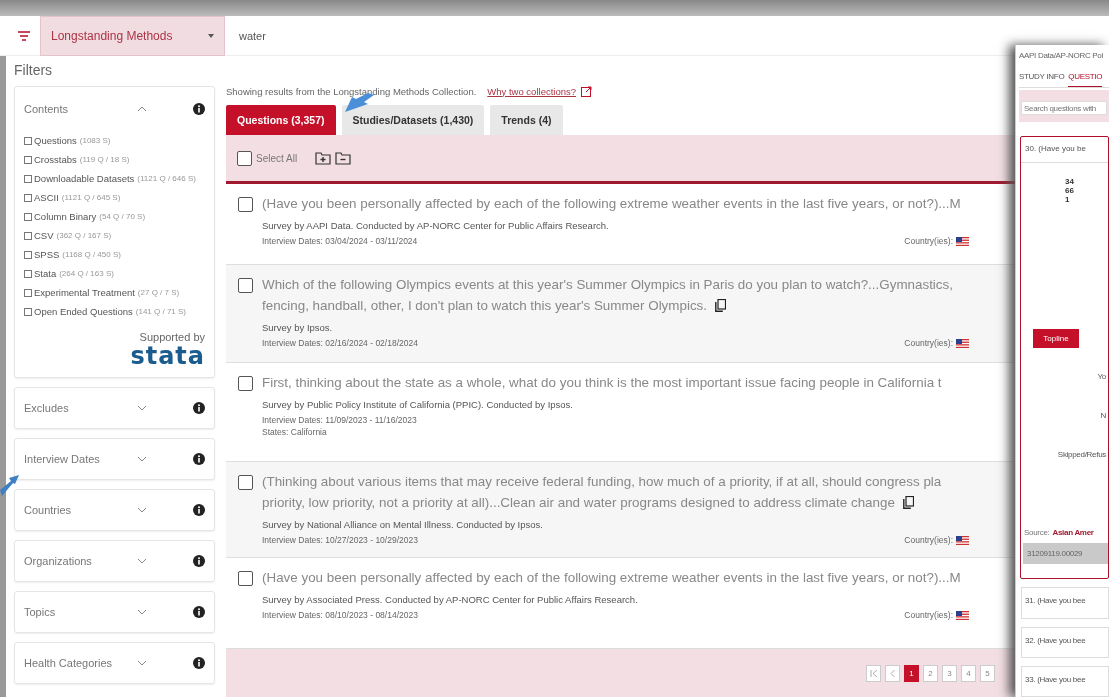 The width and height of the screenshot is (1109, 697). Describe the element at coordinates (244, 158) in the screenshot. I see `select-all-checkbox` at that location.